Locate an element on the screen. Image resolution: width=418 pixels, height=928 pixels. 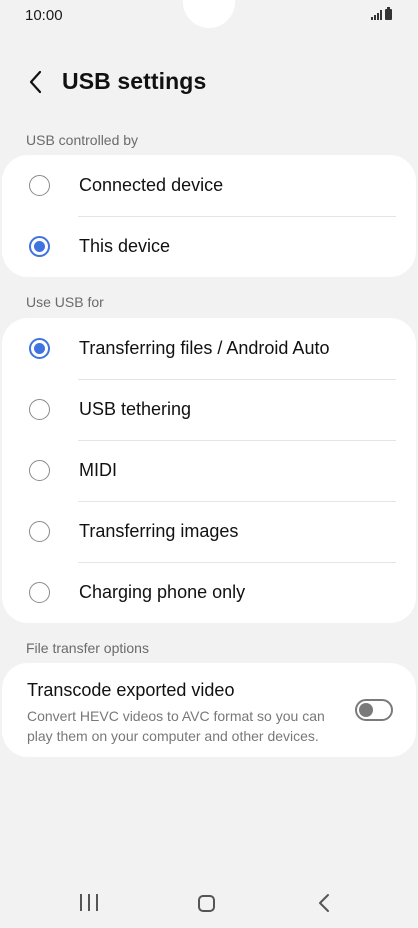
section-label-file-transfer-options: File transfer options is located at coordinates (87, 648).